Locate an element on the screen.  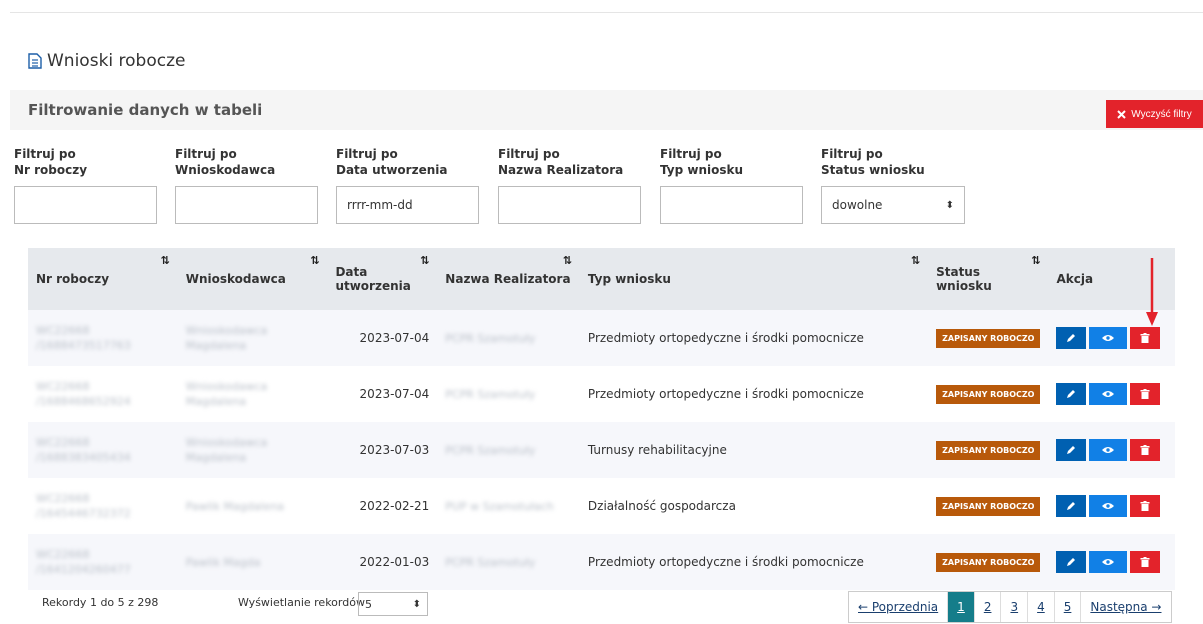
page-link-2: 2 is located at coordinates (988, 607).